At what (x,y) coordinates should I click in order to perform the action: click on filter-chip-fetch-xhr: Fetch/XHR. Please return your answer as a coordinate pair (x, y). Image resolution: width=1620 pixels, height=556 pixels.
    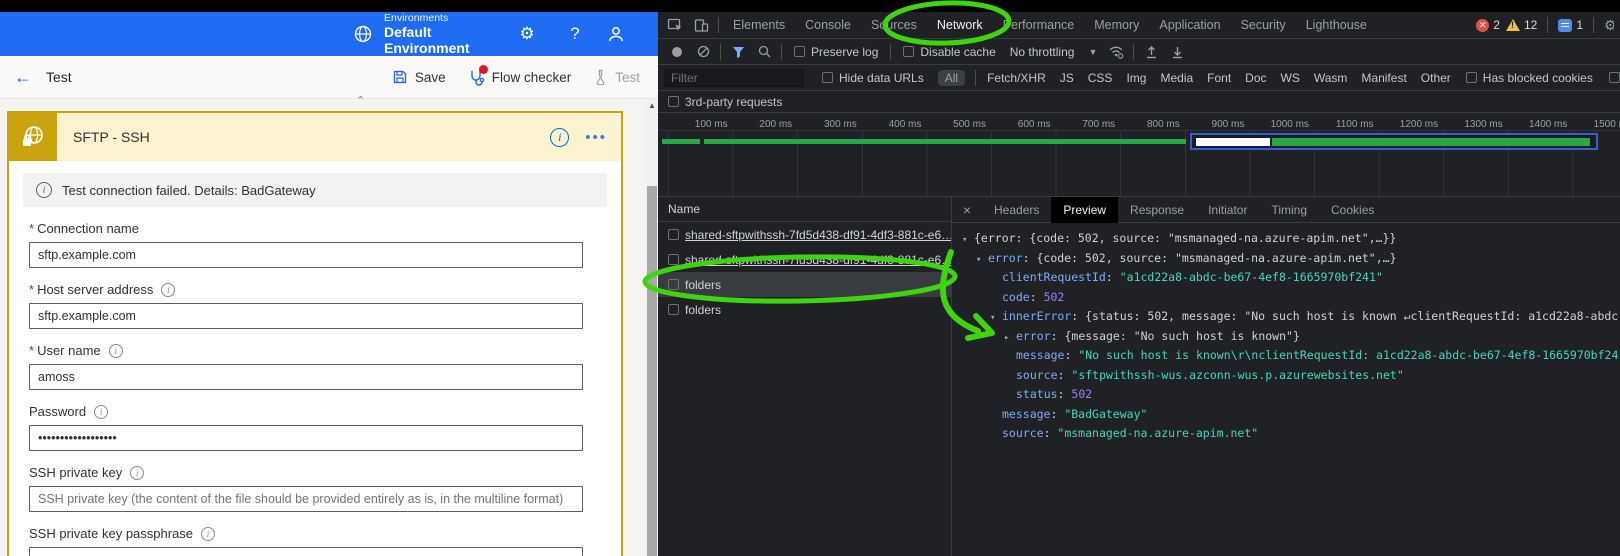
    Looking at the image, I should click on (1016, 78).